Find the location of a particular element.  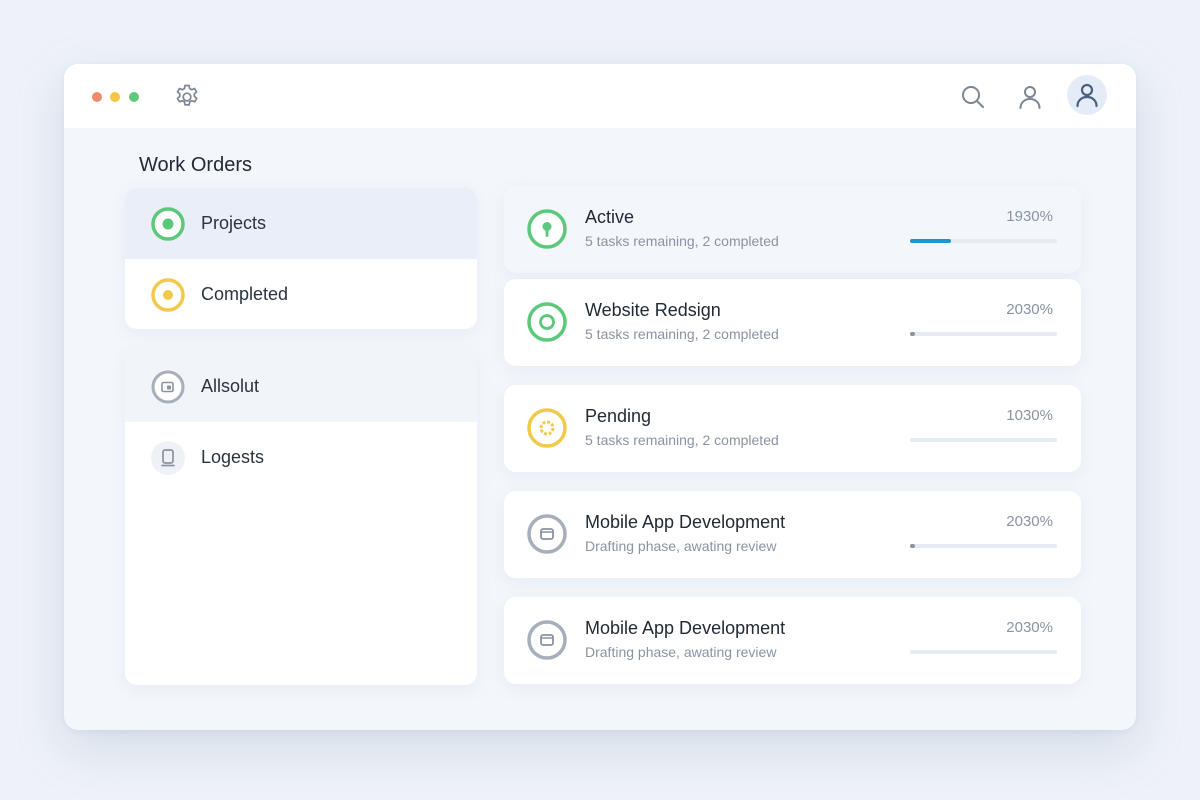

sidebar-item-label: Allsolut is located at coordinates (230, 386).